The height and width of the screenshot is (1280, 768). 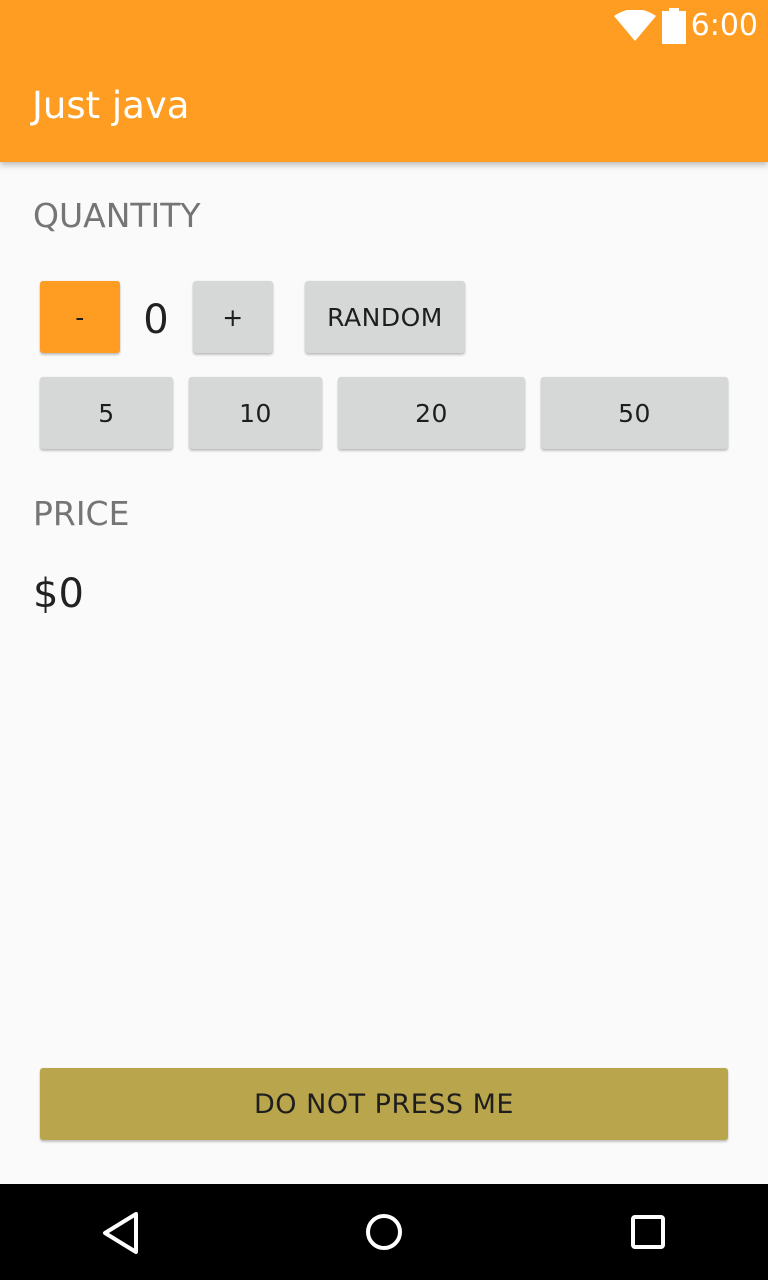 I want to click on do-not-press-button: DO NOT PRESS ME, so click(x=384, y=1104).